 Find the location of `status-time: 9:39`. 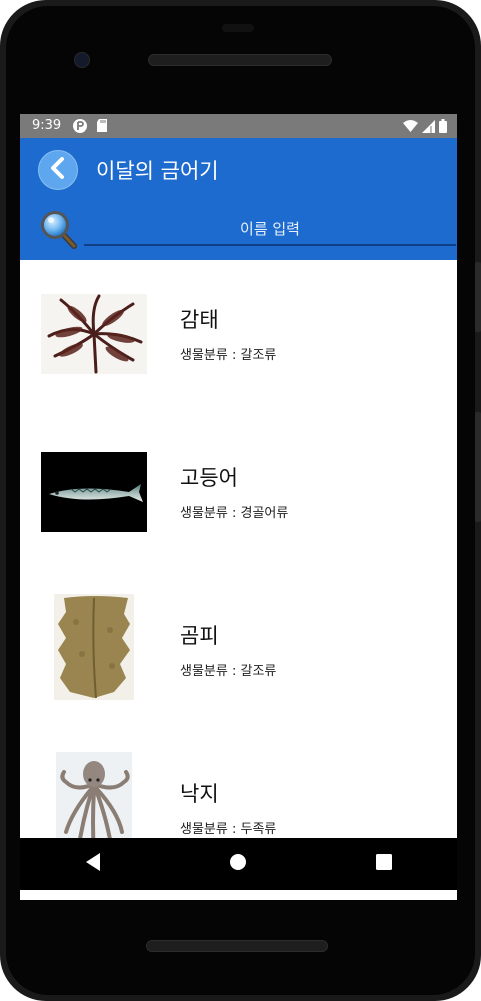

status-time: 9:39 is located at coordinates (47, 125).